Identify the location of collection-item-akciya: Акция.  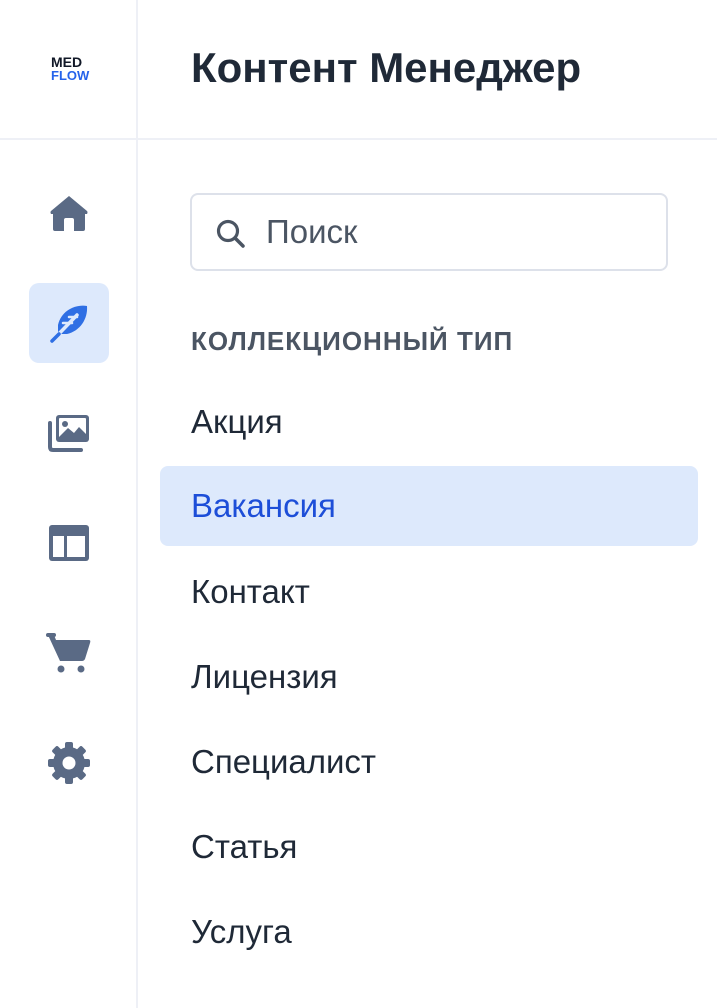
(429, 422).